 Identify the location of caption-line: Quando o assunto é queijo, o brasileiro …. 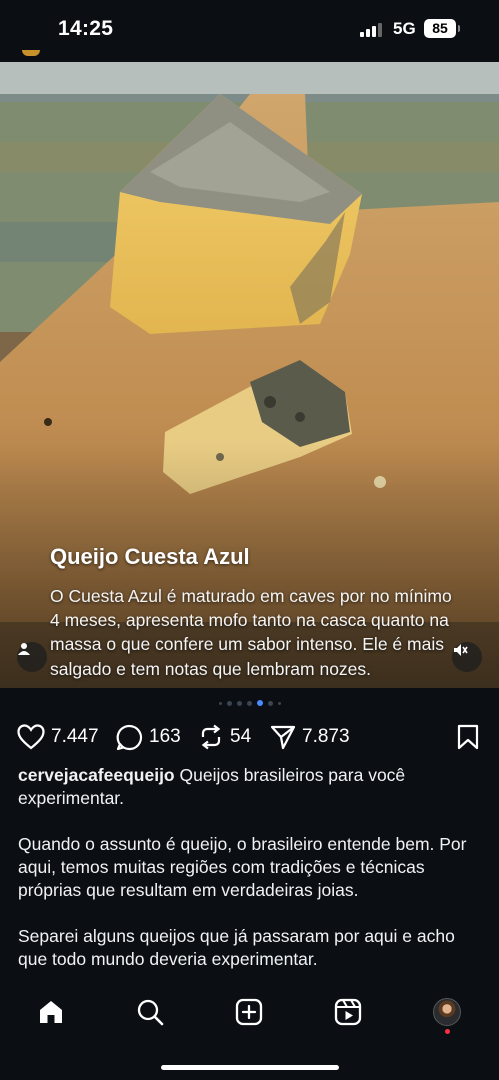
(242, 867).